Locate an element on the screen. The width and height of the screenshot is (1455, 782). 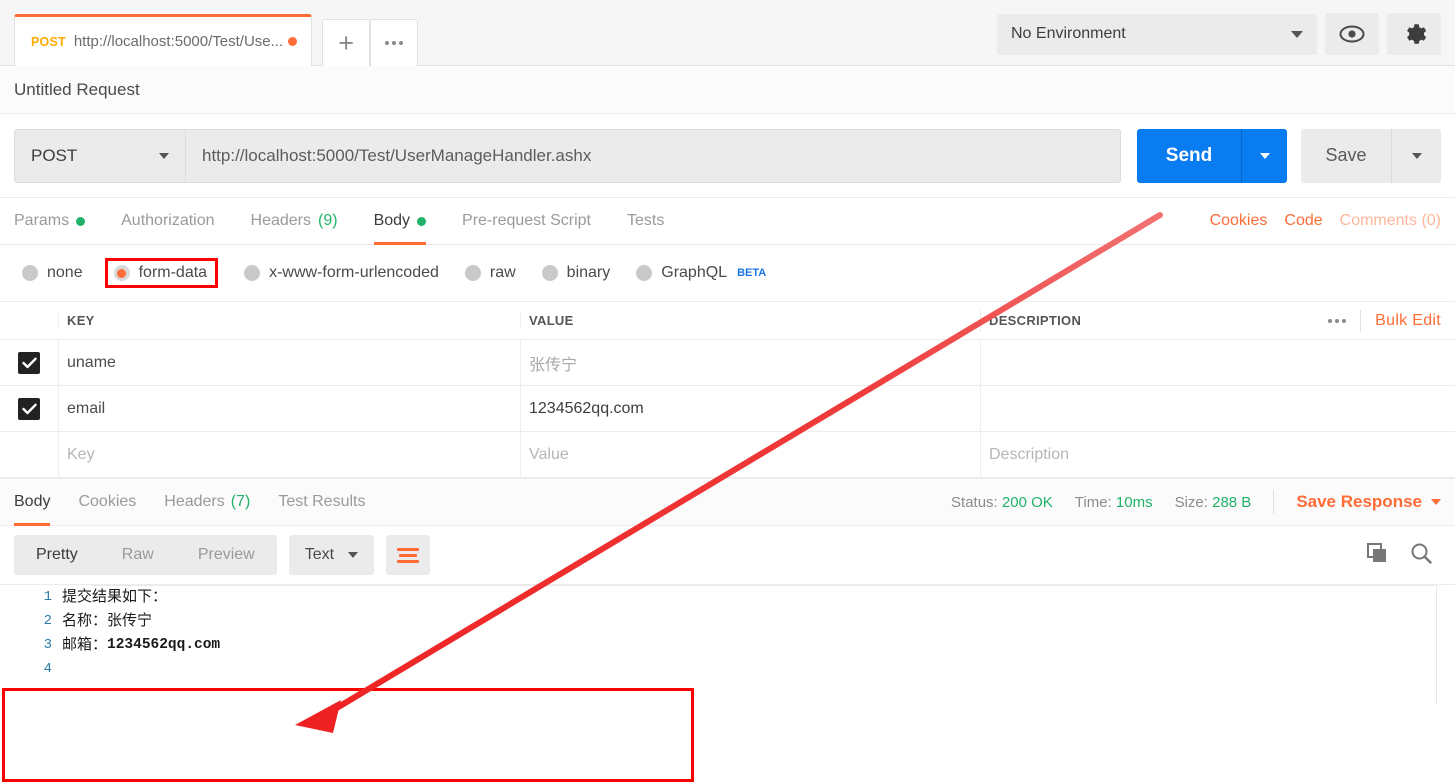
code-line: 2 名称：张传宁 is located at coordinates (727, 621).